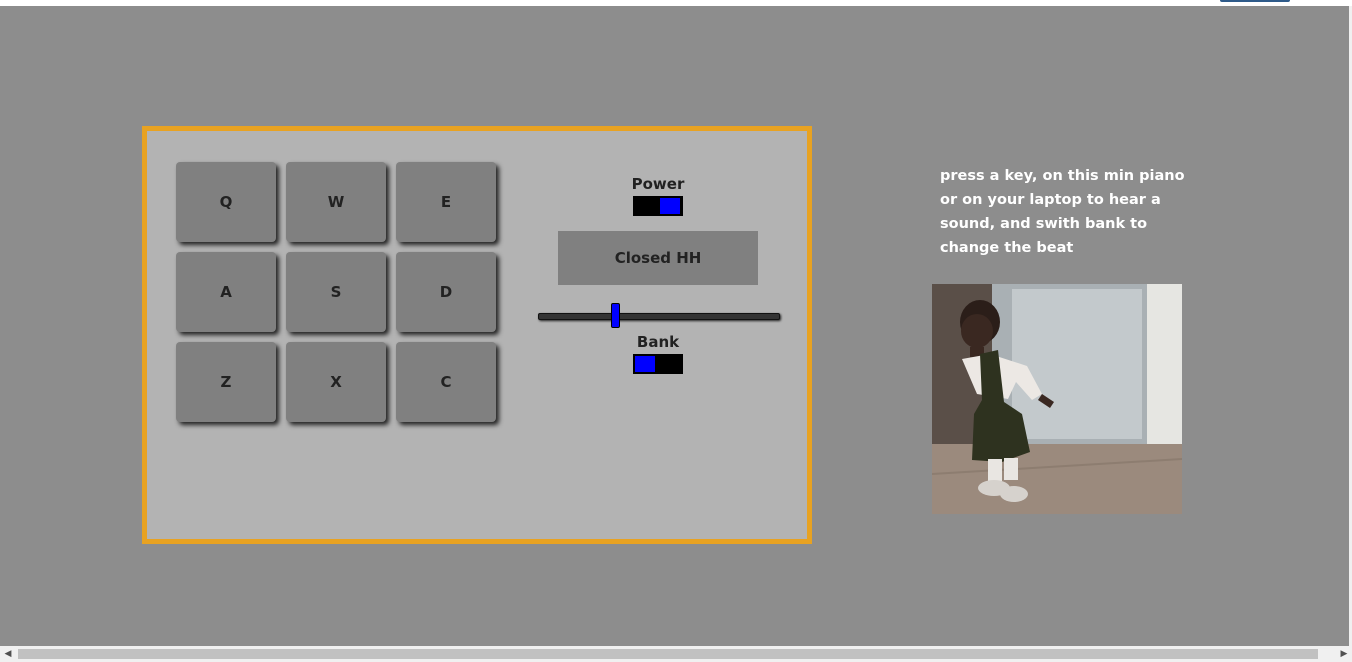 Image resolution: width=1352 pixels, height=662 pixels. What do you see at coordinates (336, 292) in the screenshot?
I see `drum-pad-s: S` at bounding box center [336, 292].